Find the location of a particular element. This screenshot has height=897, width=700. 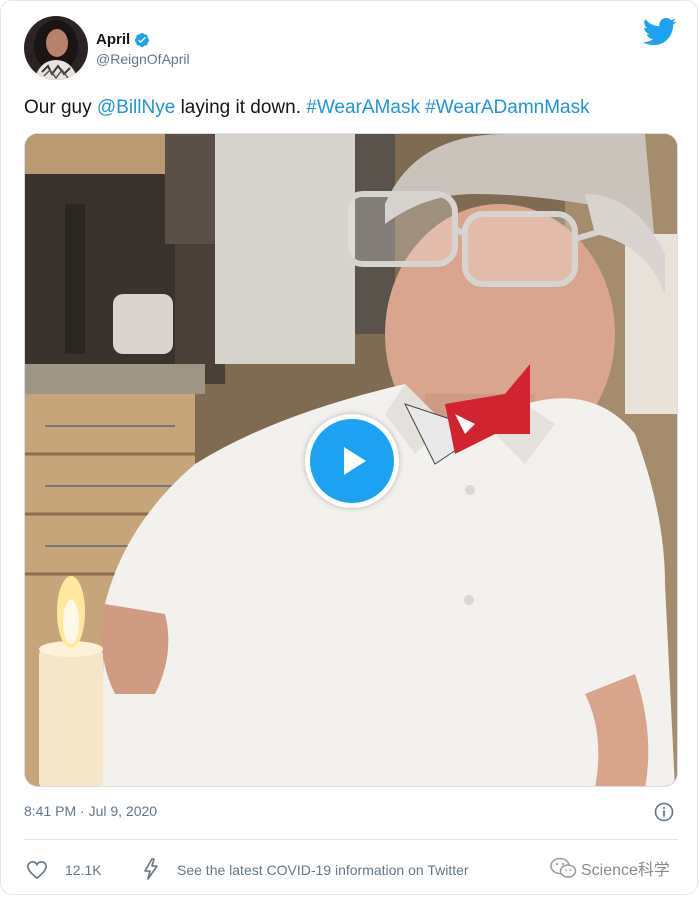

verified-badge-icon is located at coordinates (142, 39).